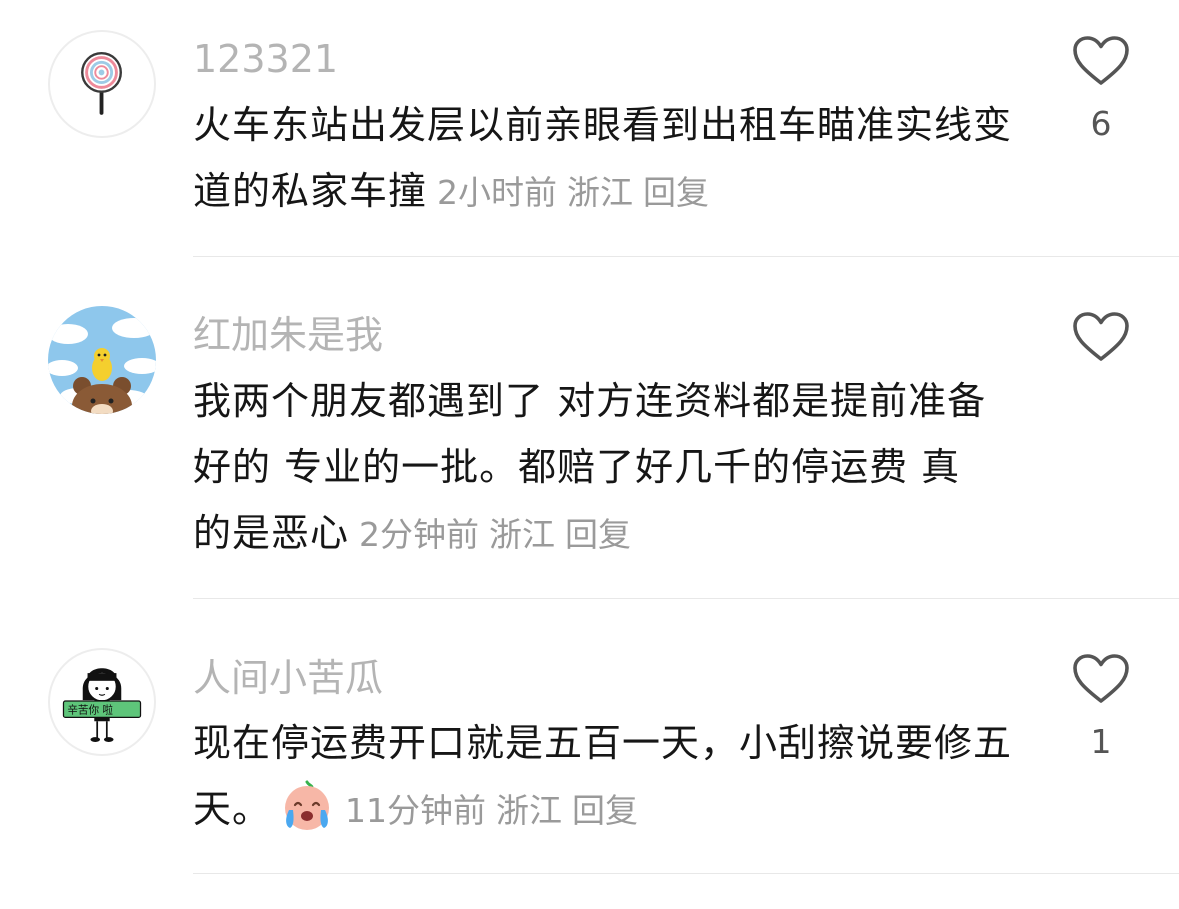 The width and height of the screenshot is (1179, 909). Describe the element at coordinates (265, 59) in the screenshot. I see `username: 123321` at that location.